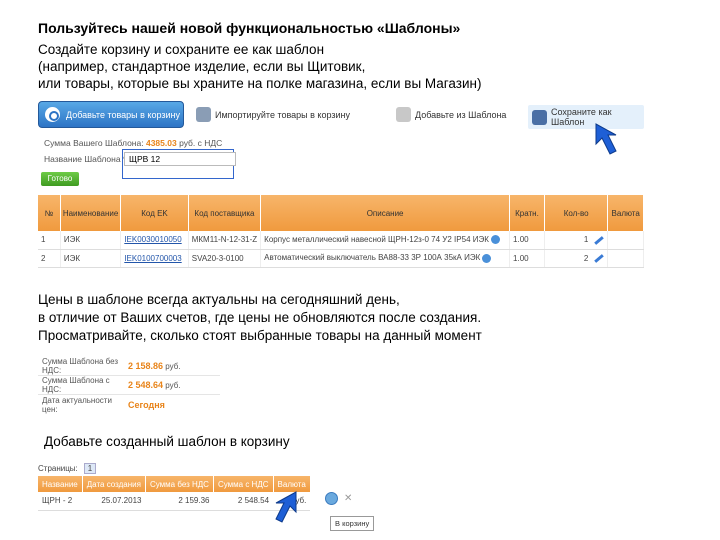 This screenshot has height=540, width=720. I want to click on page-number-button: 1, so click(90, 468).